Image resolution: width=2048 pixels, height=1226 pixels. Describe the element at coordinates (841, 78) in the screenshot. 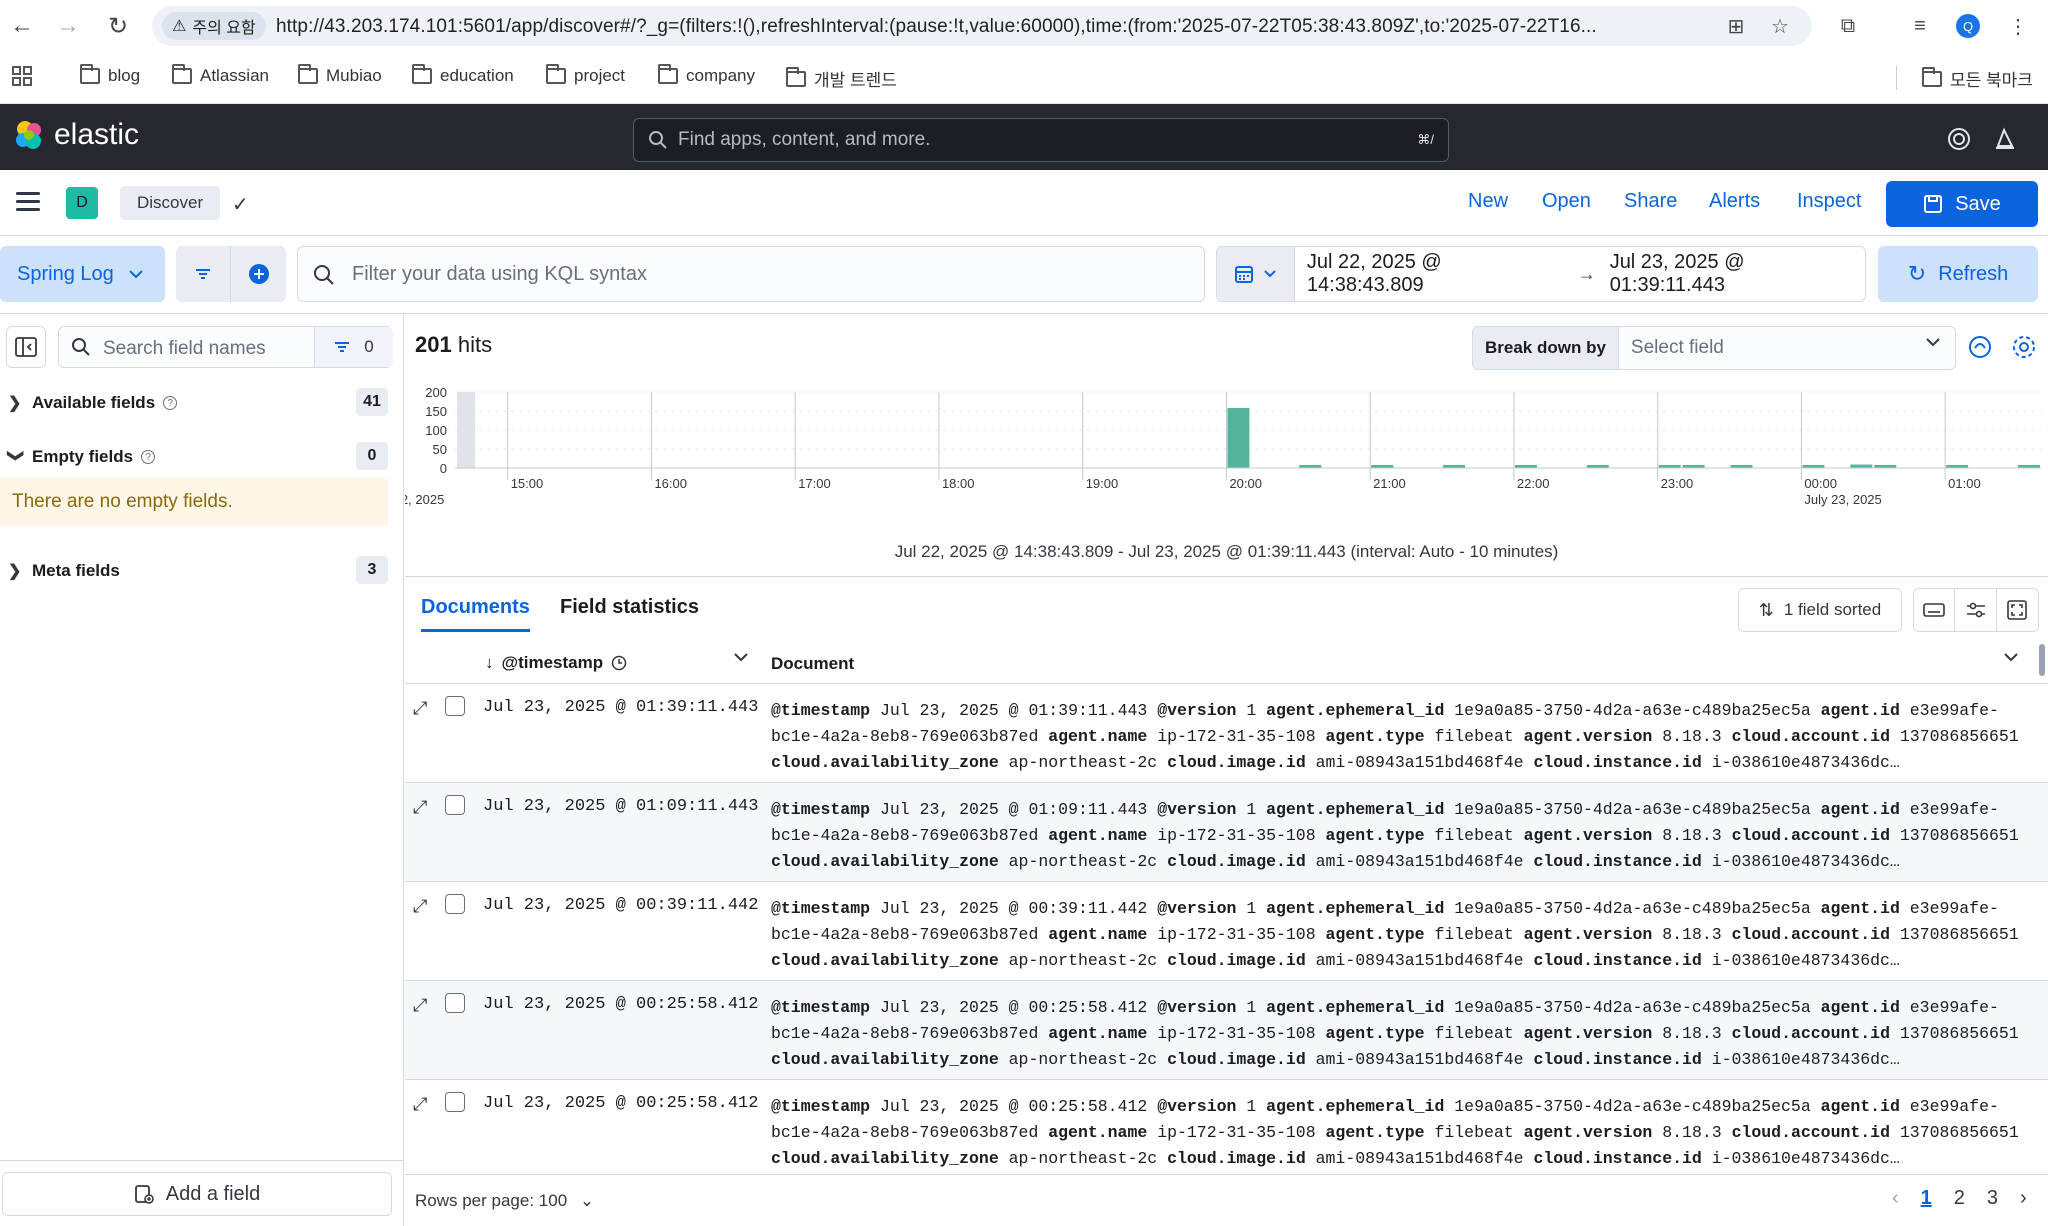

I see `bookmark-dev-trends: 개발 트렌드` at that location.